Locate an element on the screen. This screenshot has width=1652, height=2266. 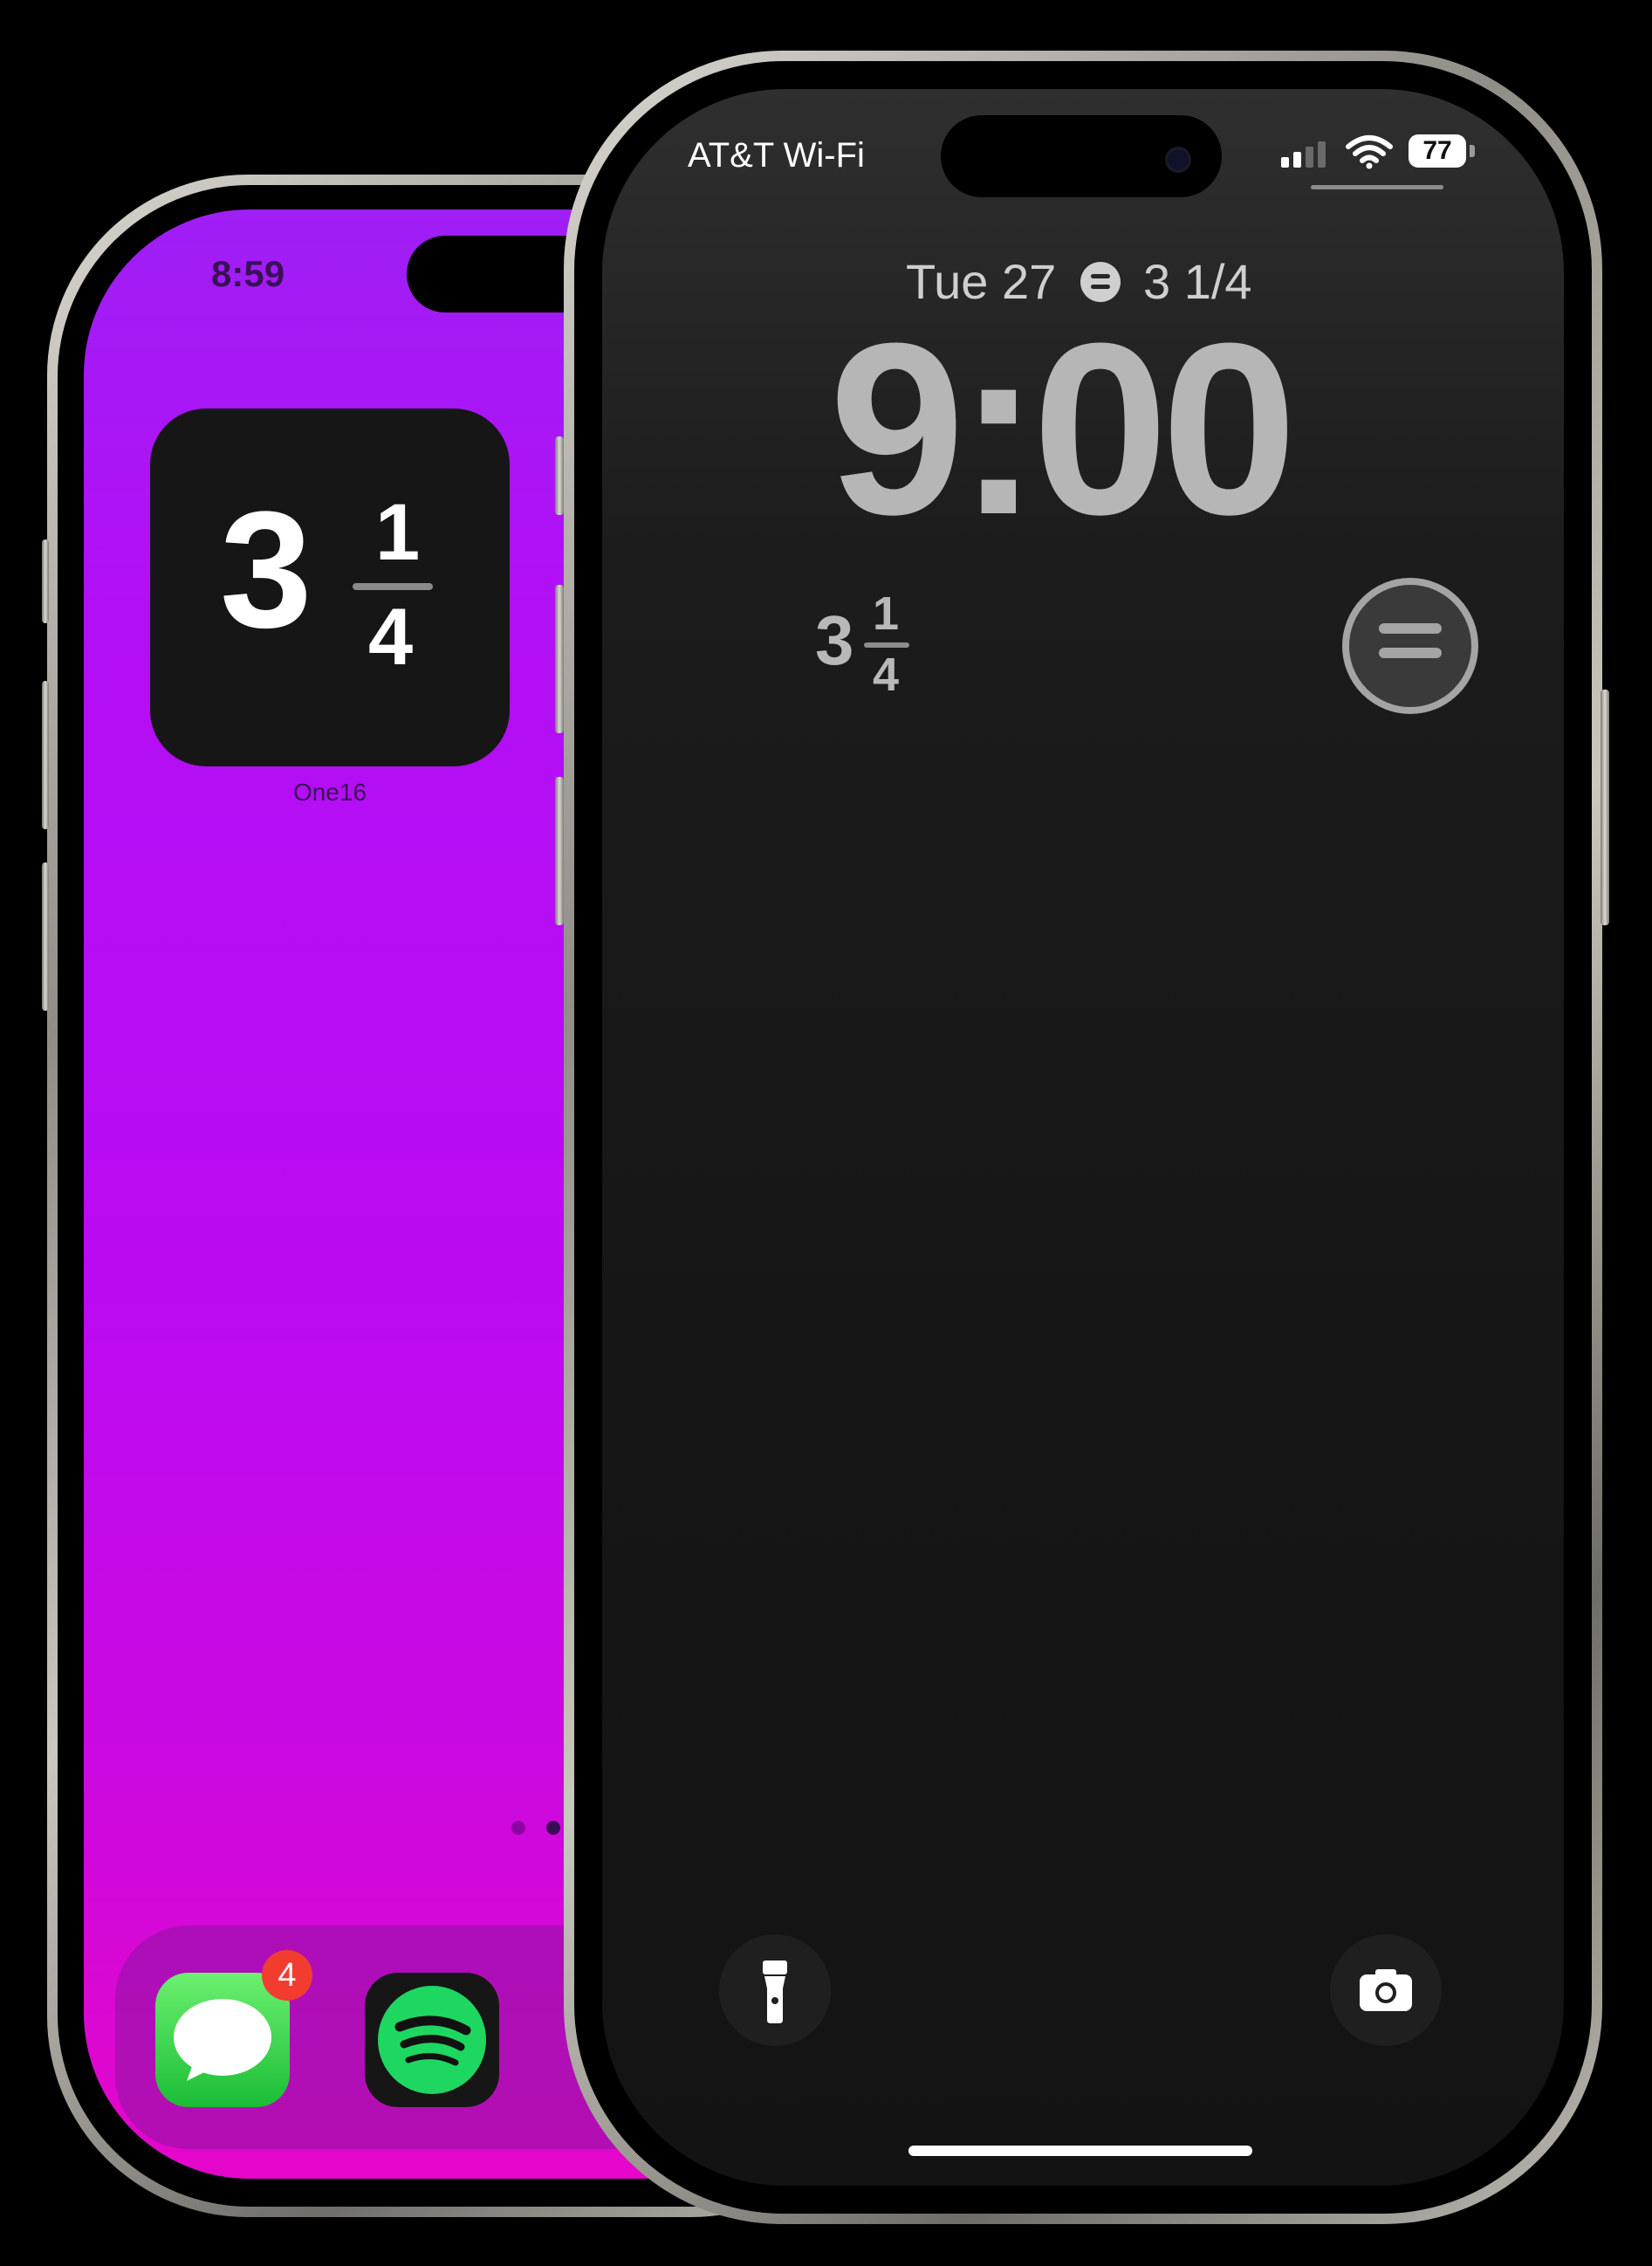
battery-cap is located at coordinates (1472, 151).